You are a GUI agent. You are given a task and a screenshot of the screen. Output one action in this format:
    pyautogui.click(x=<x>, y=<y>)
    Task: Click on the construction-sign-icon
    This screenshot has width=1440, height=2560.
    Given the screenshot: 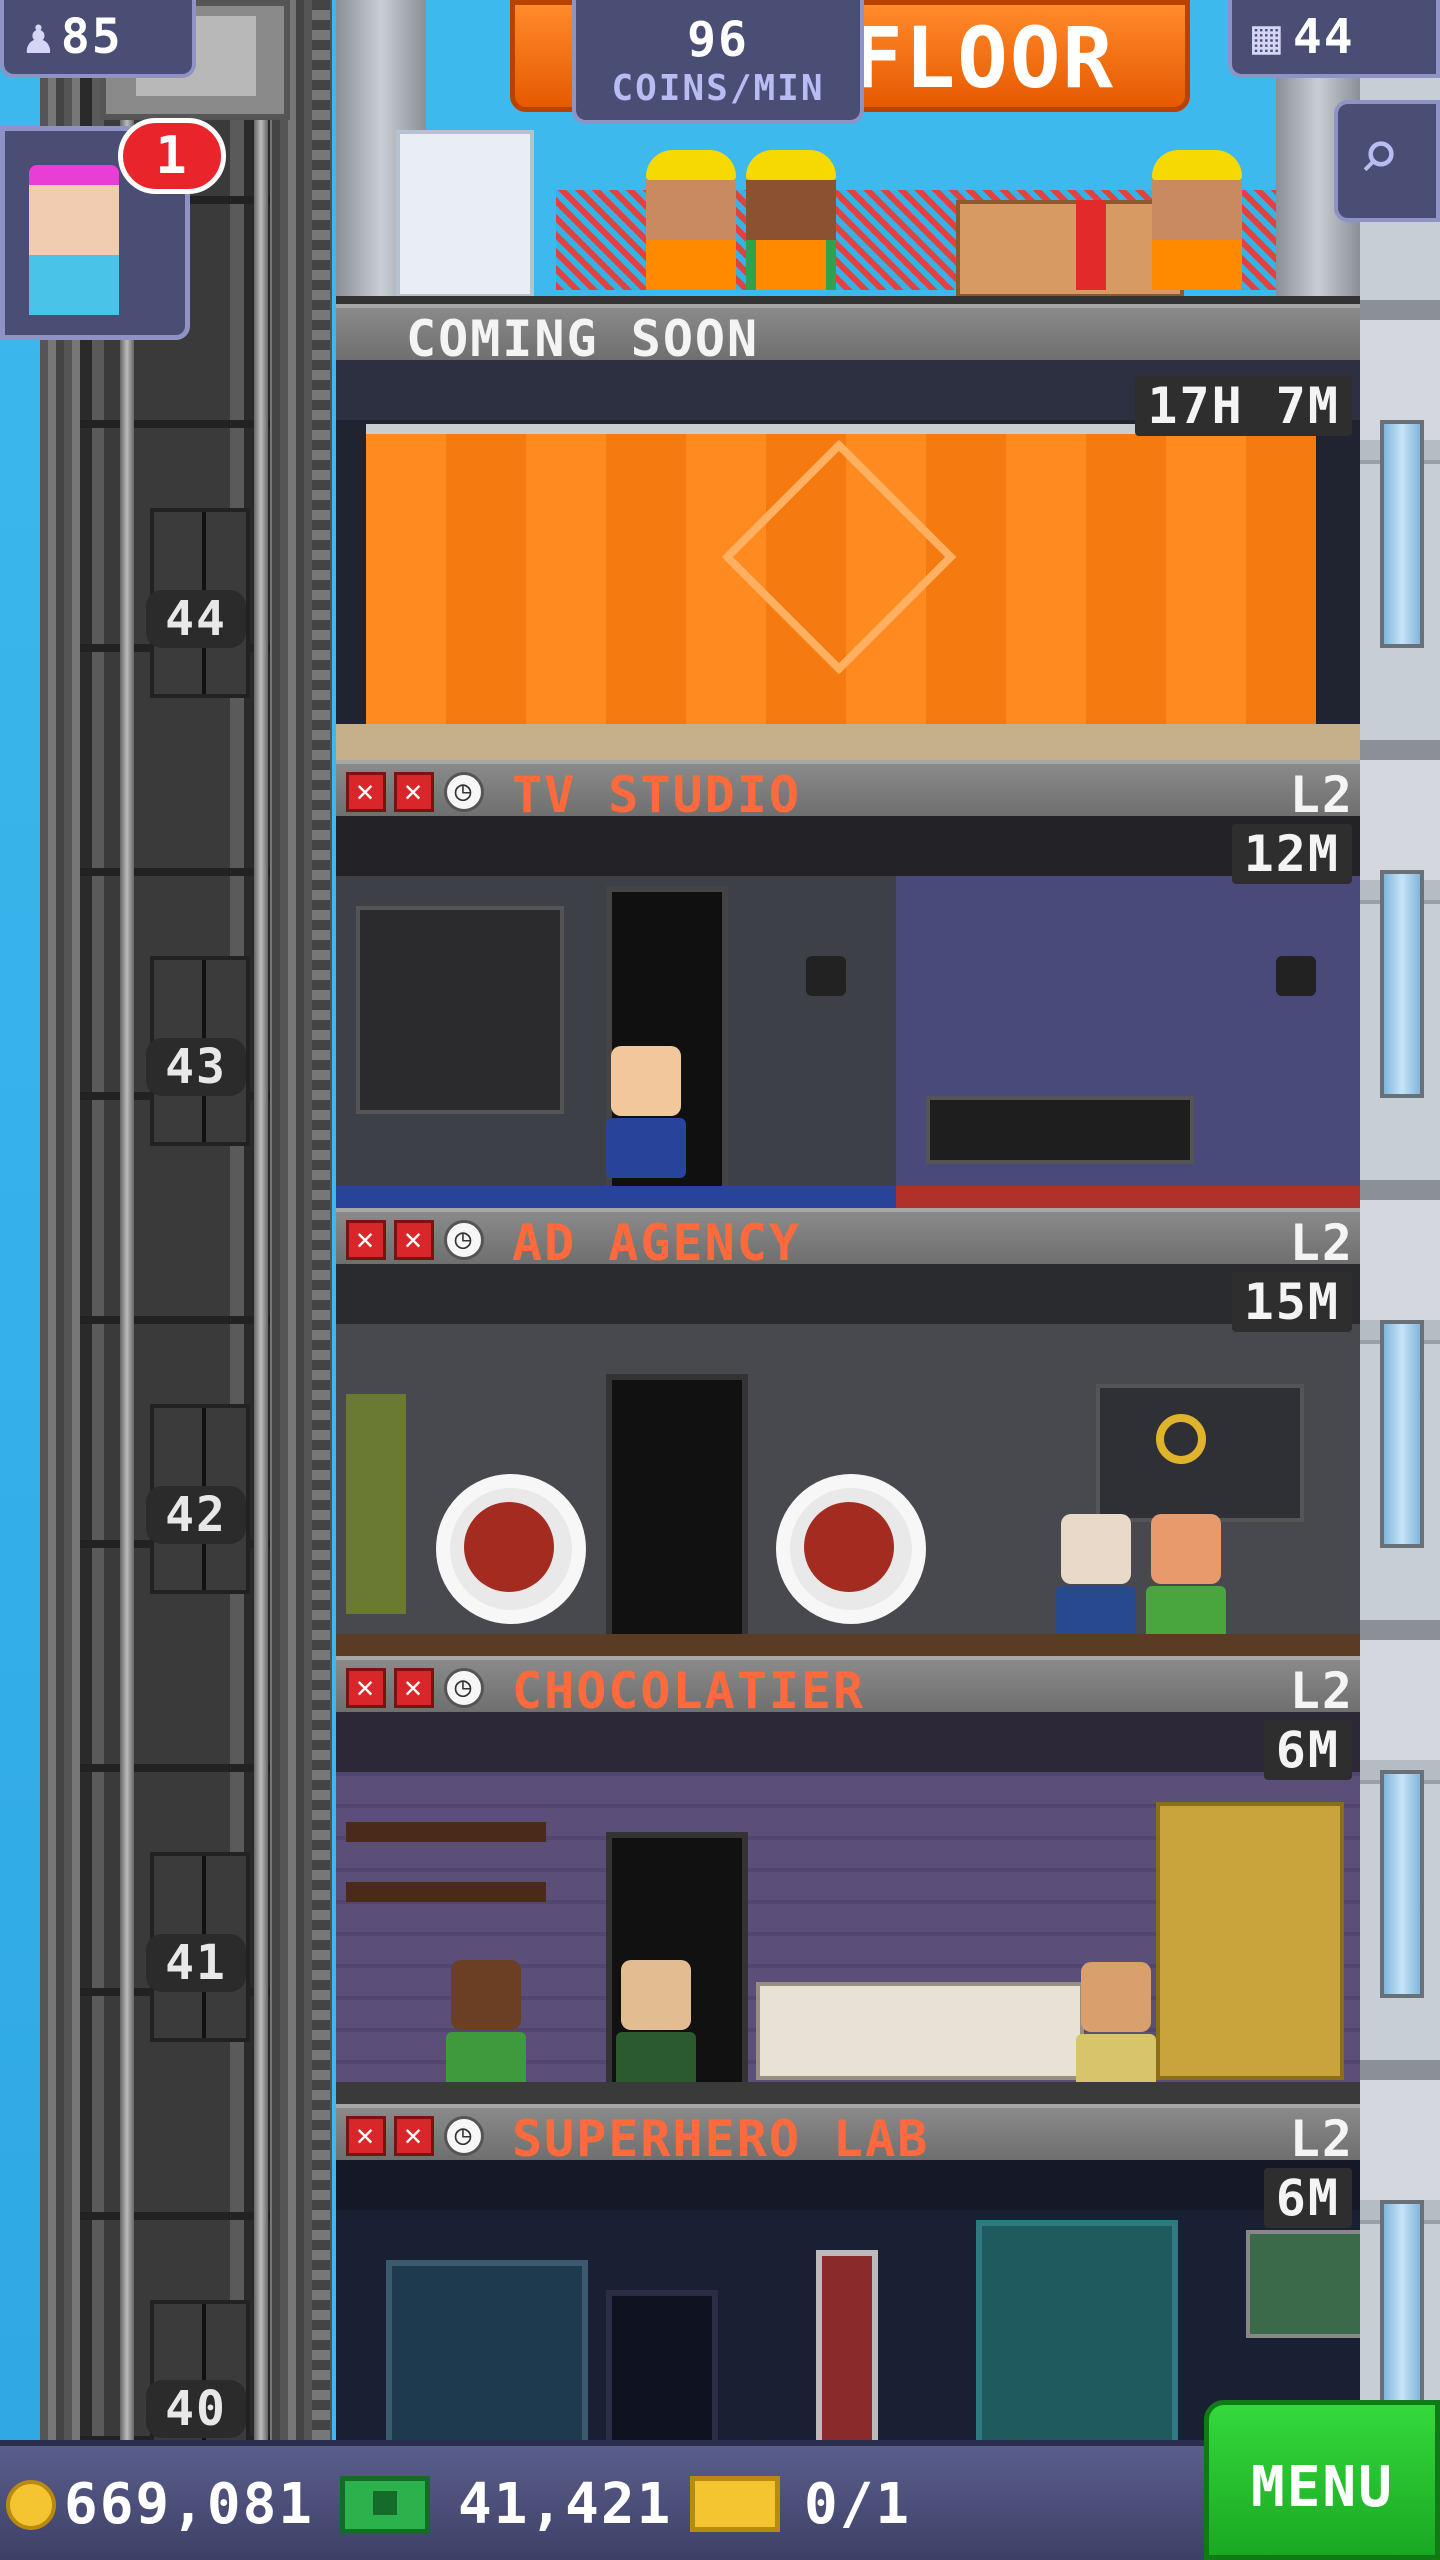 What is the action you would take?
    pyautogui.click(x=839, y=557)
    